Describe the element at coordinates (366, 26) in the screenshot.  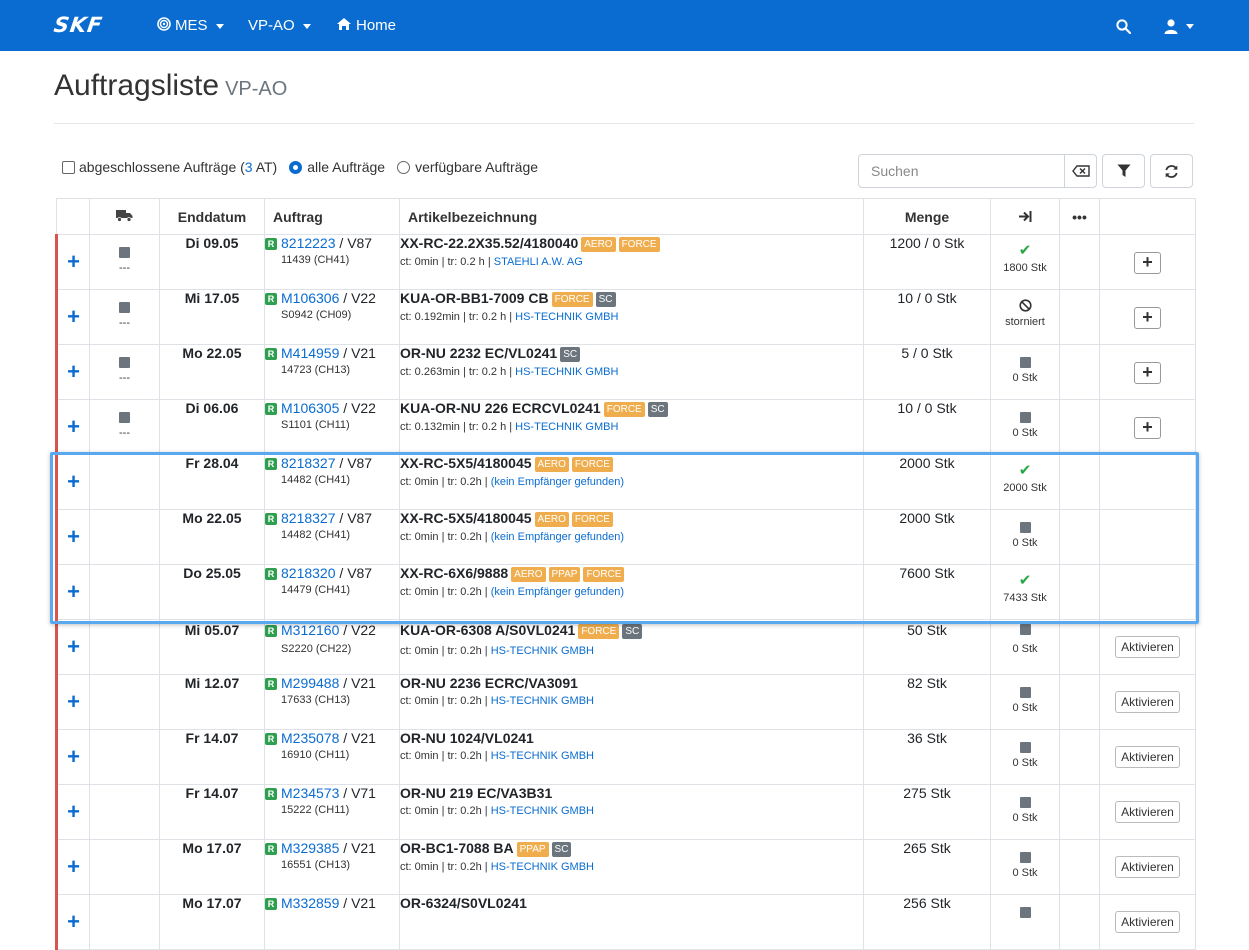
I see `nav-home-link: Home` at that location.